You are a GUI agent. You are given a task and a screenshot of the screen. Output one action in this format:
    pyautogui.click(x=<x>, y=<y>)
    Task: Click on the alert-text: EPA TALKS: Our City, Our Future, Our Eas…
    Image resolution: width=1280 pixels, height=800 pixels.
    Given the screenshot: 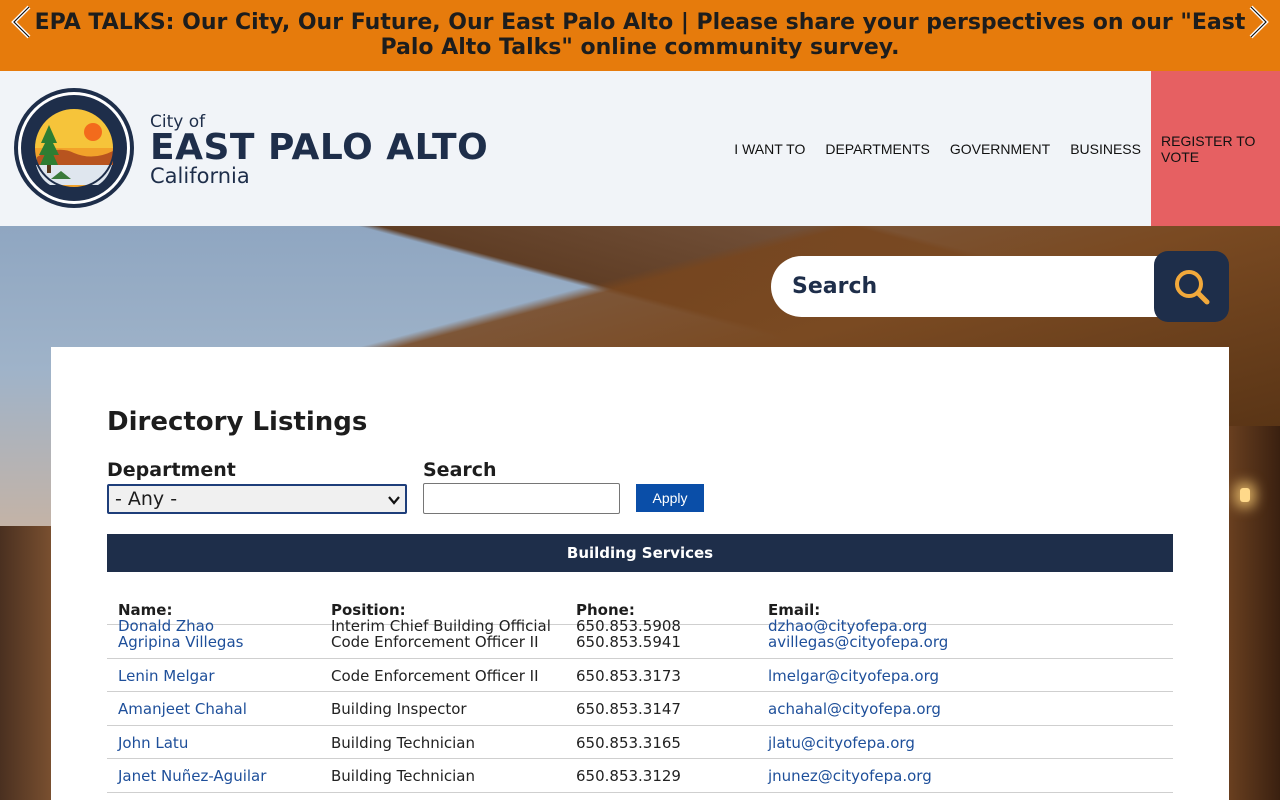 What is the action you would take?
    pyautogui.click(x=640, y=35)
    